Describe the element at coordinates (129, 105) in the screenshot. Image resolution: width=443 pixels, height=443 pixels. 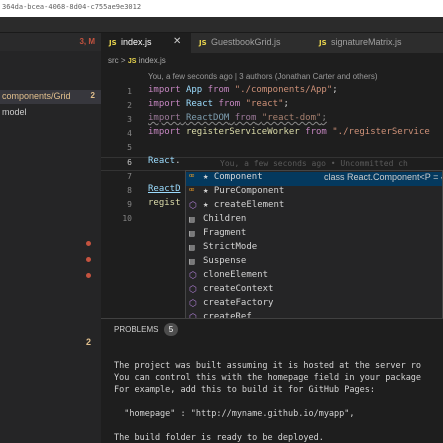
I see `line-number: 2` at that location.